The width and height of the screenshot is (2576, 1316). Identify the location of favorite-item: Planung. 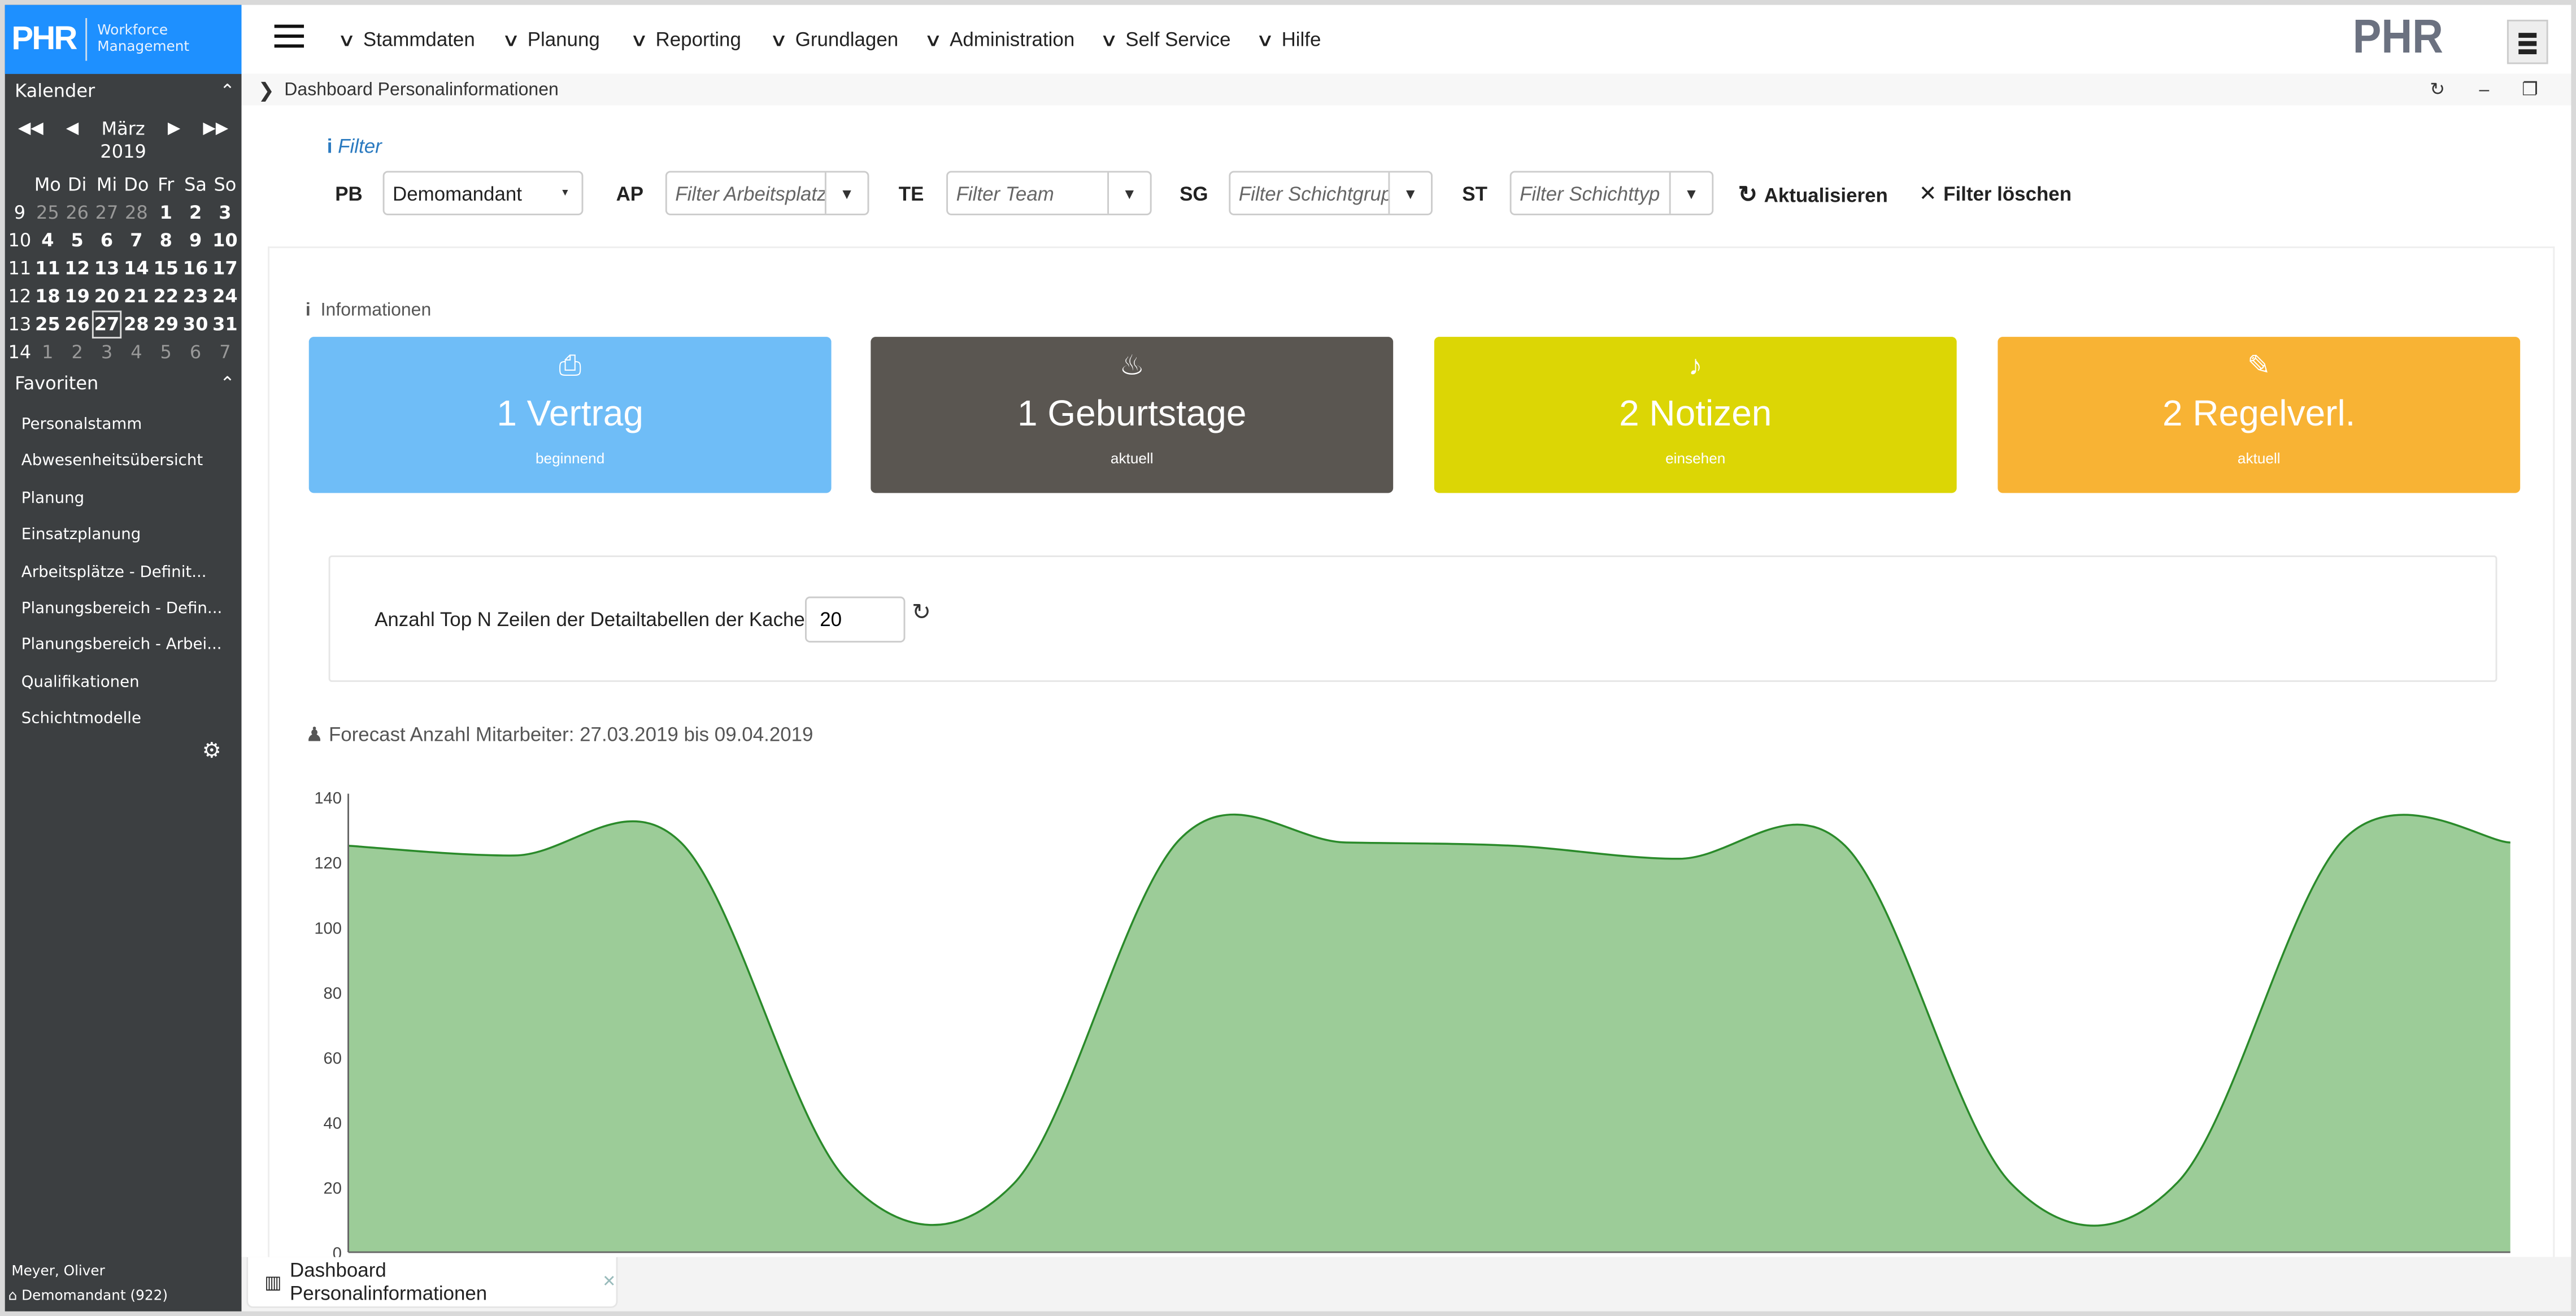
(52, 498).